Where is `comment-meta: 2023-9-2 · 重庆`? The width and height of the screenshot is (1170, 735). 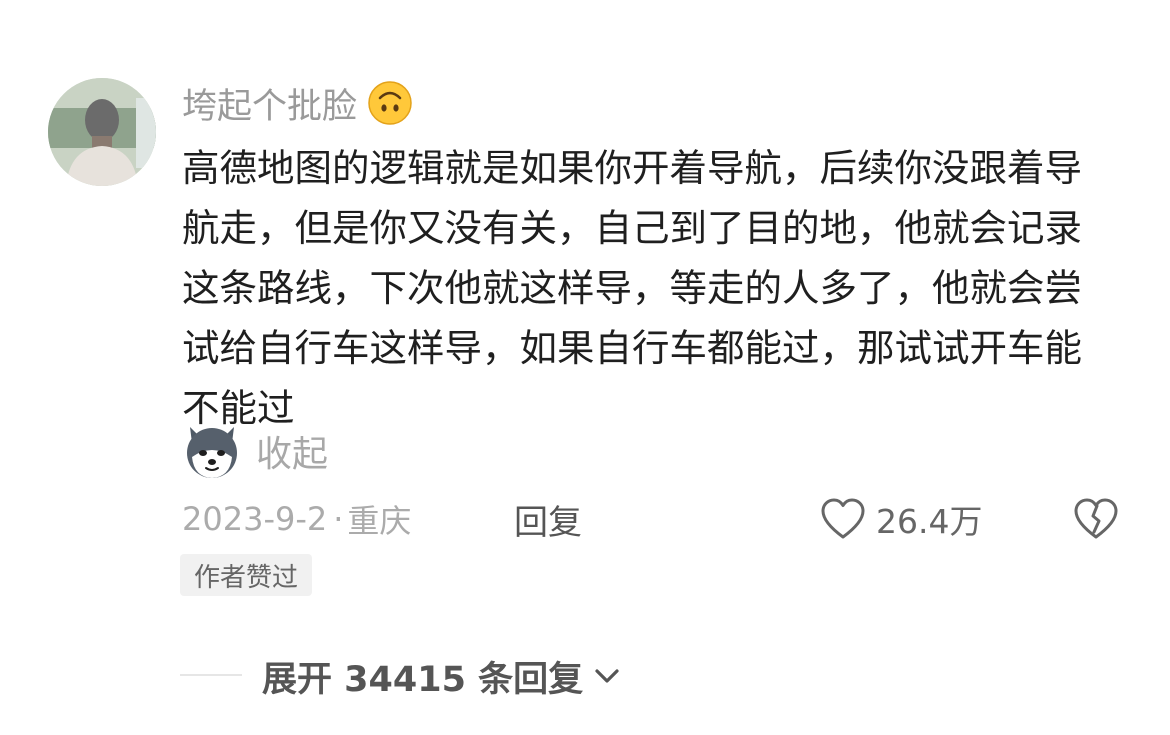
comment-meta: 2023-9-2 · 重庆 is located at coordinates (296, 519).